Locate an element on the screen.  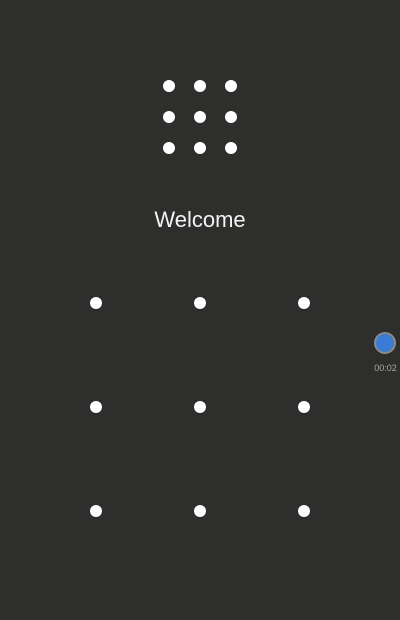
record-icon is located at coordinates (385, 343).